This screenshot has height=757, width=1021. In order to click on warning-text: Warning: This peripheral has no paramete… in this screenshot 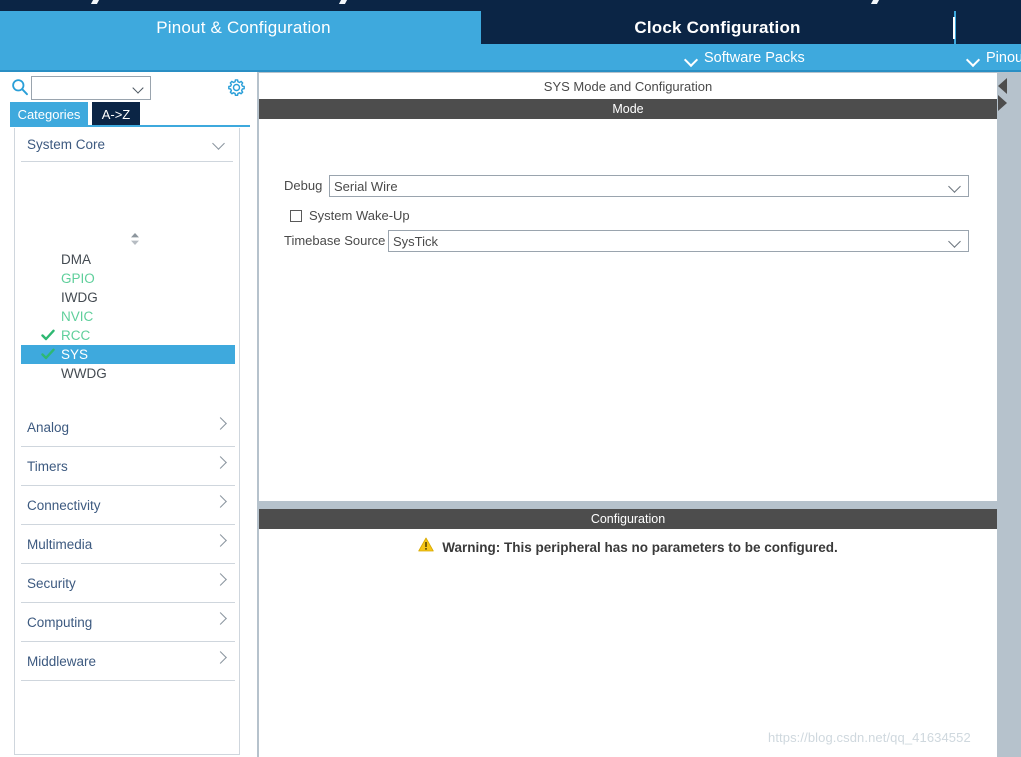, I will do `click(640, 547)`.